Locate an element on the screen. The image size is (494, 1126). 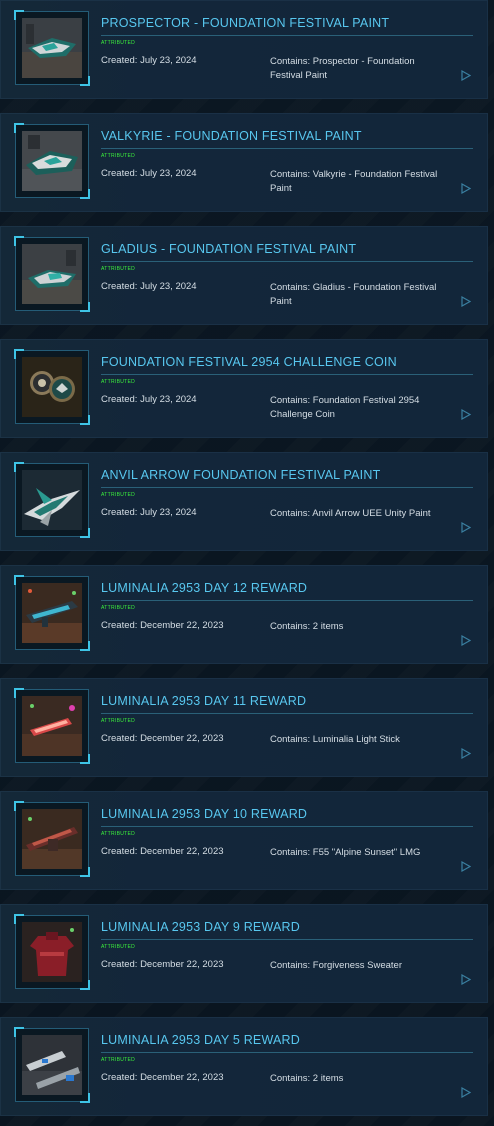
lmg-thumbnail is located at coordinates (52, 839).